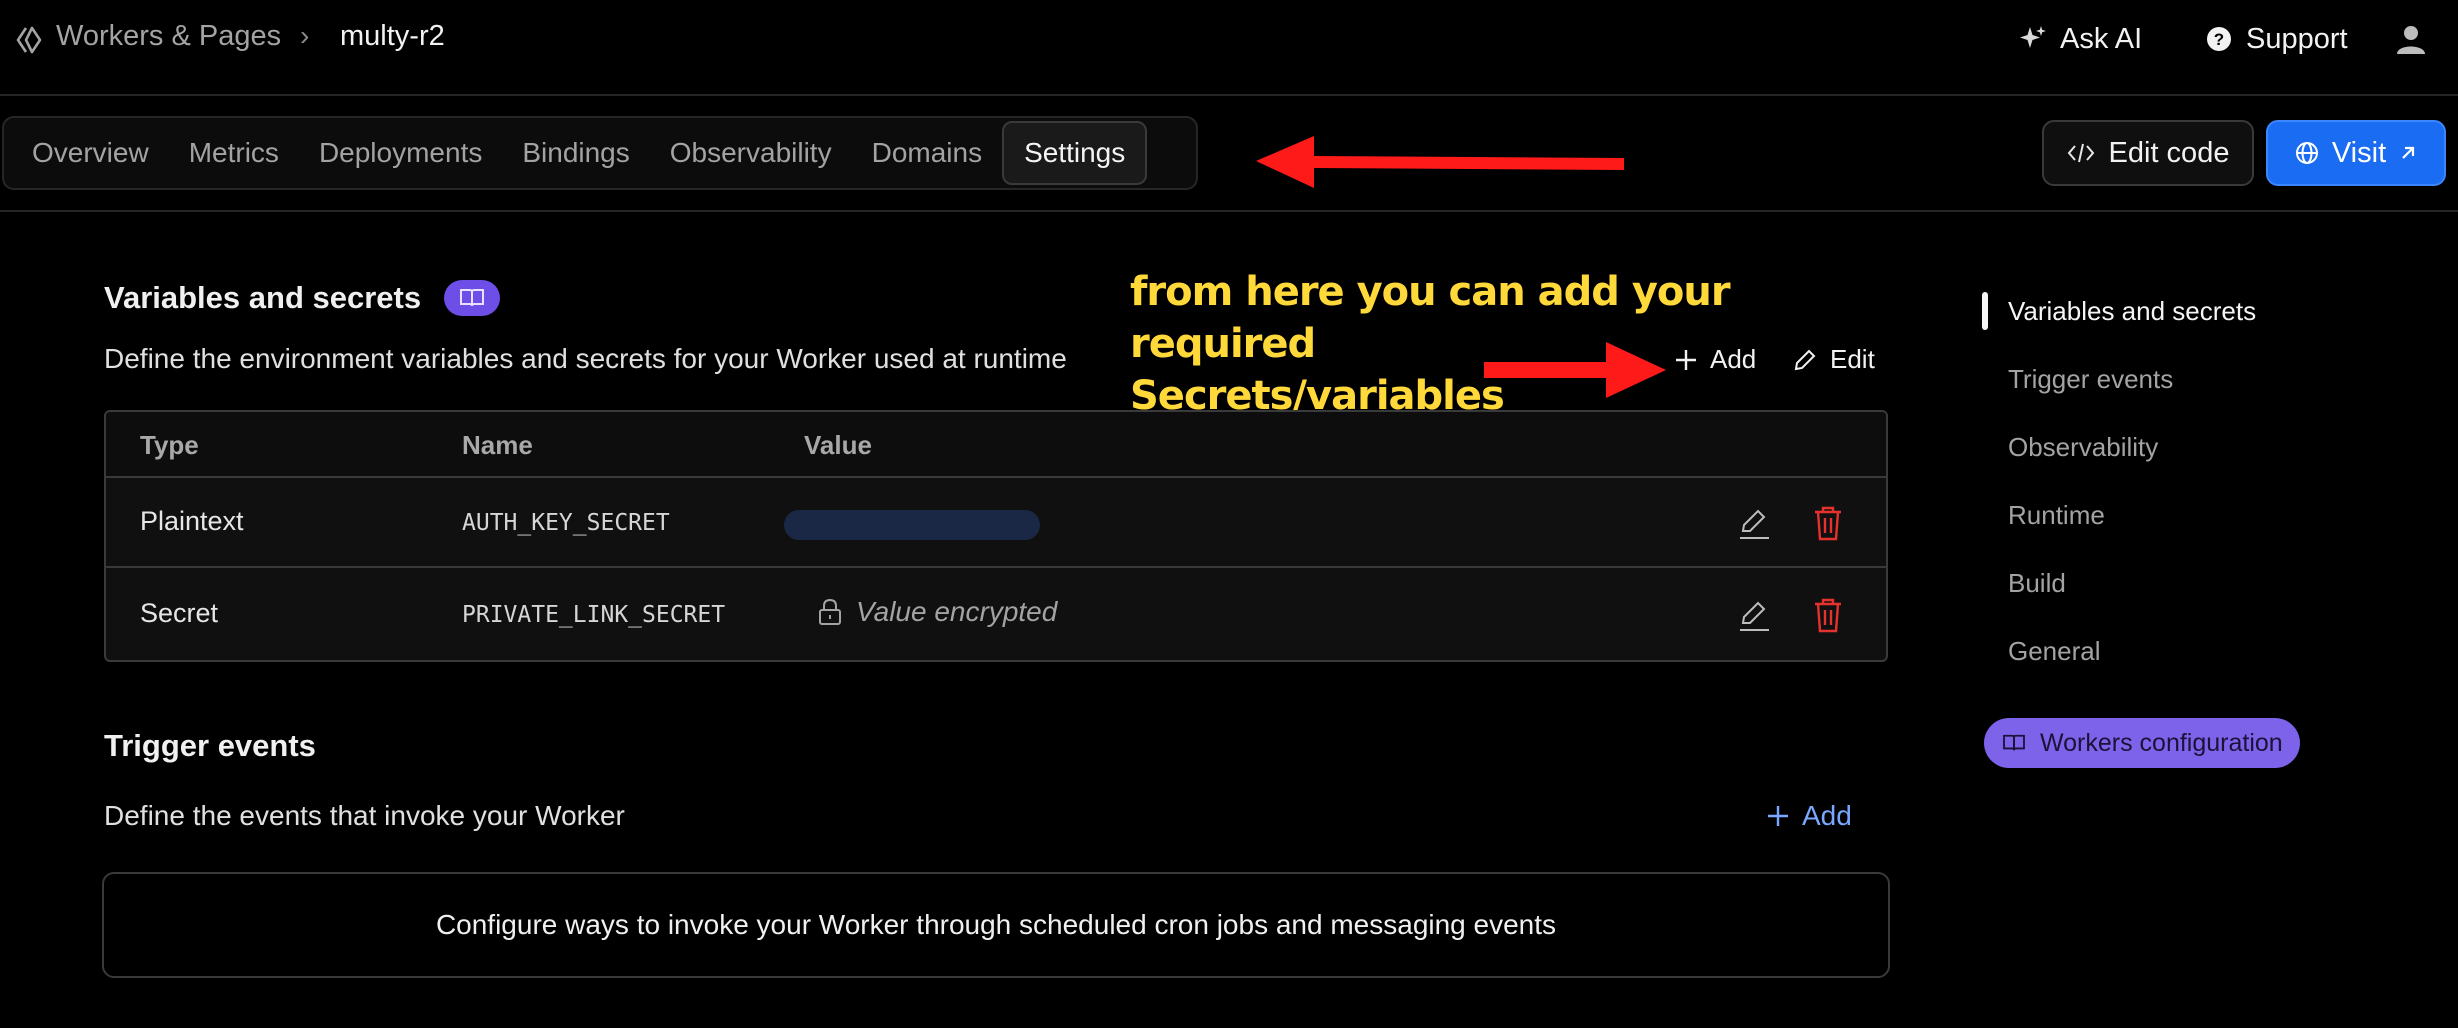  What do you see at coordinates (2083, 447) in the screenshot?
I see `right-nav-observability: Observability` at bounding box center [2083, 447].